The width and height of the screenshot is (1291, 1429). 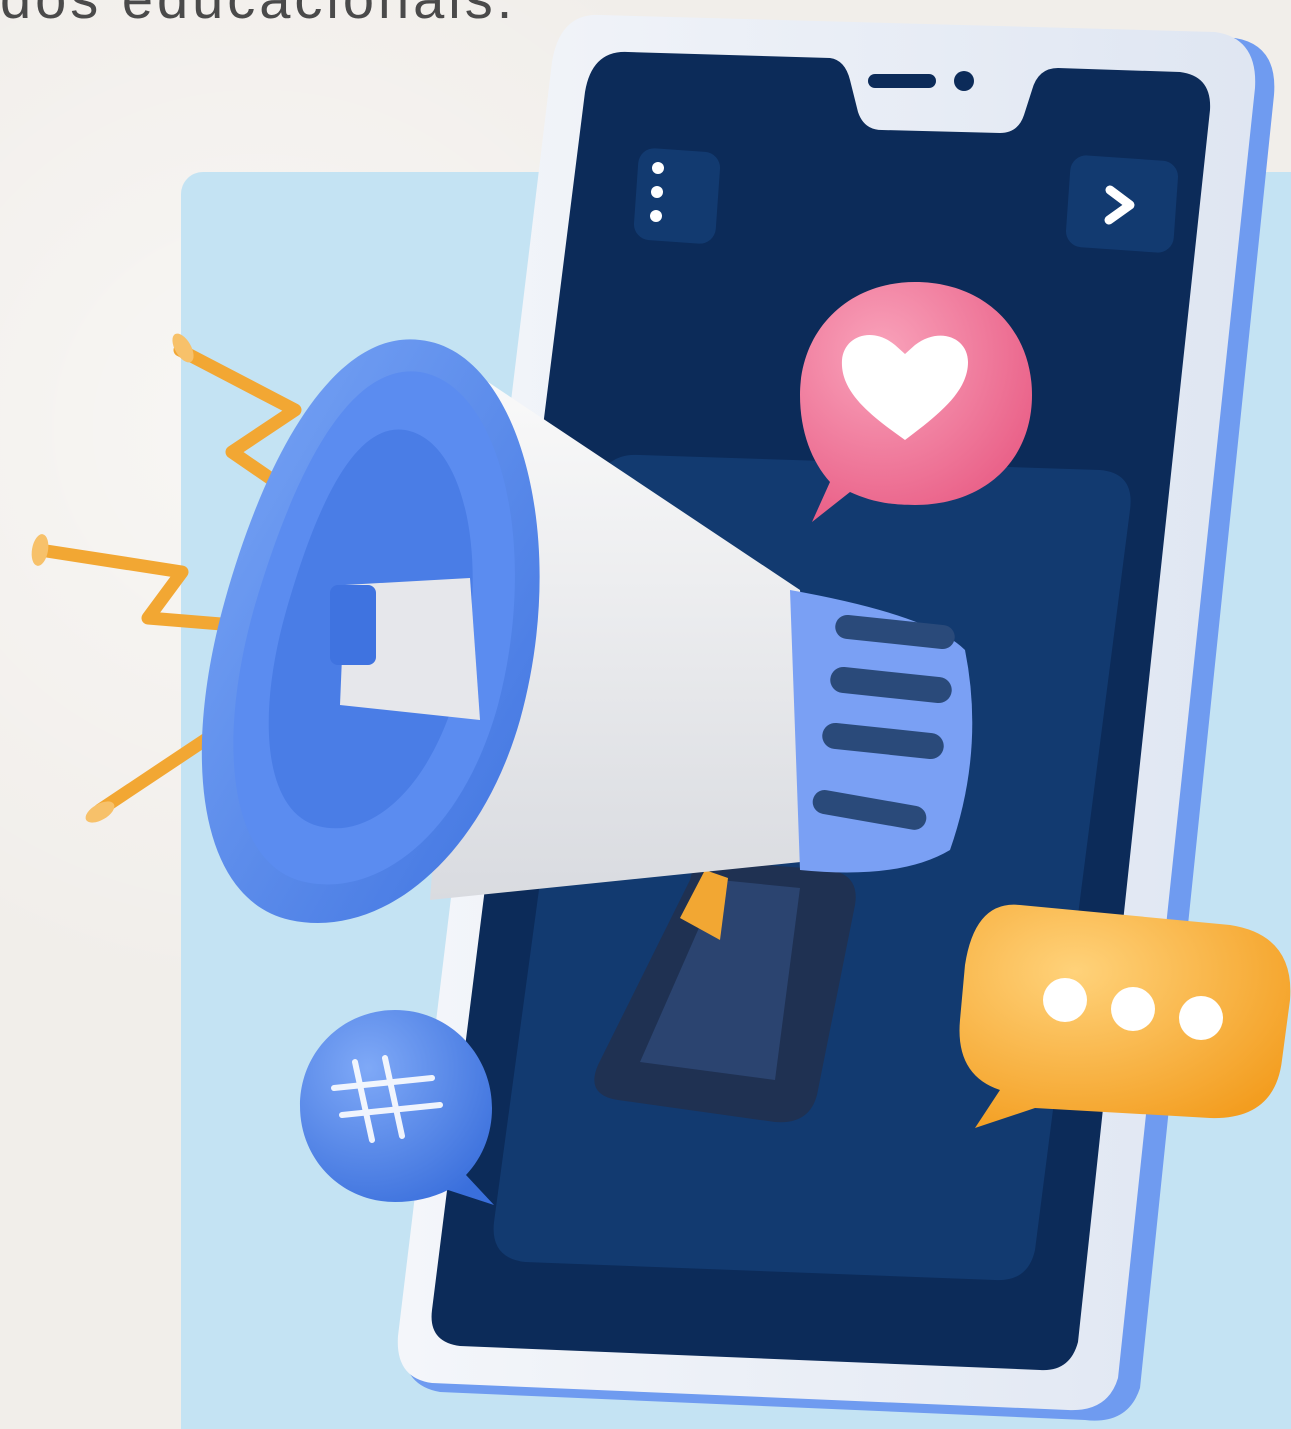 I want to click on speaker-slot, so click(x=902, y=81).